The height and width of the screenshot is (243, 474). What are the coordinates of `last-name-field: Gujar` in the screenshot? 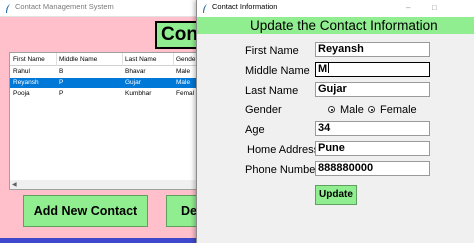 It's located at (372, 89).